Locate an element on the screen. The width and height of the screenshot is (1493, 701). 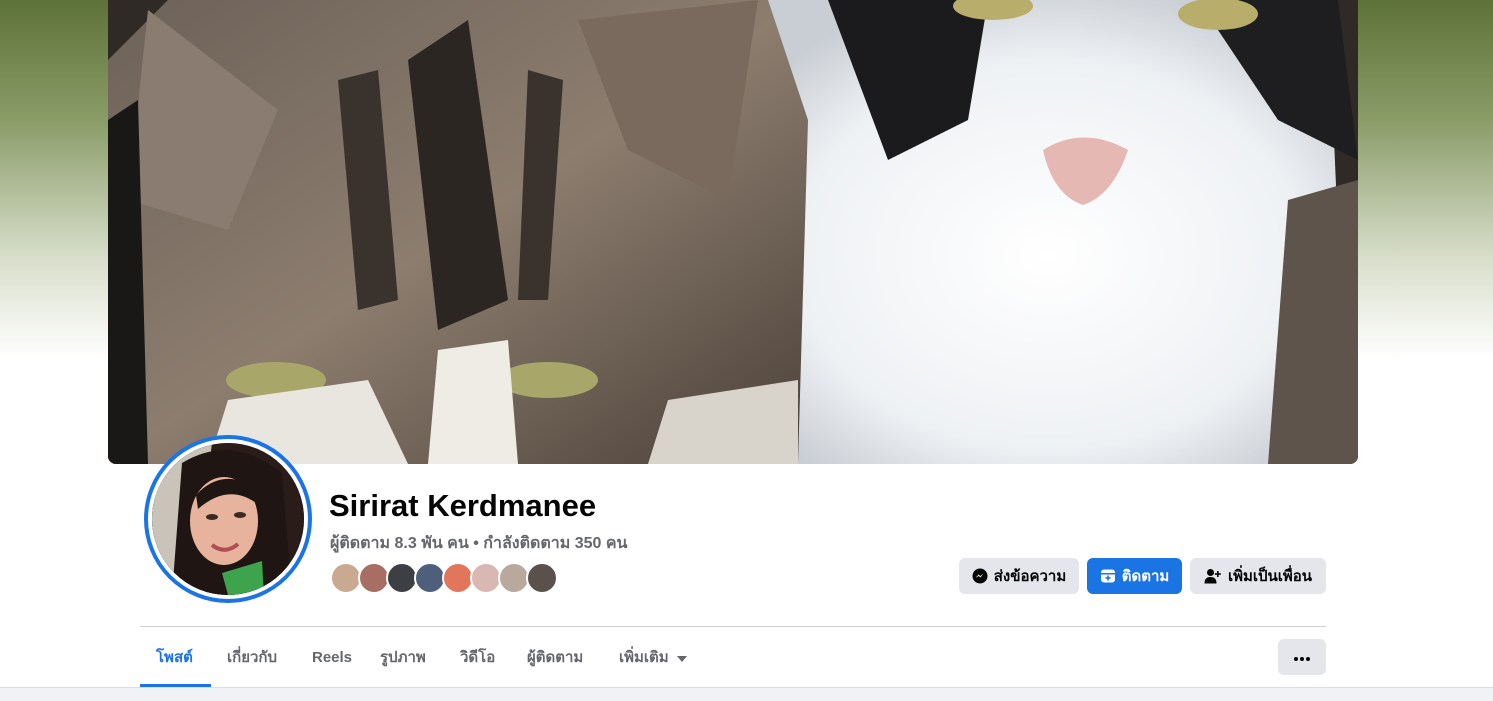
profile-name: Sirirat Kerdmanee is located at coordinates (463, 505).